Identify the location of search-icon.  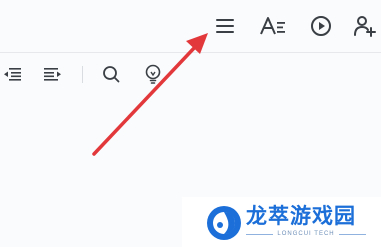
(111, 74).